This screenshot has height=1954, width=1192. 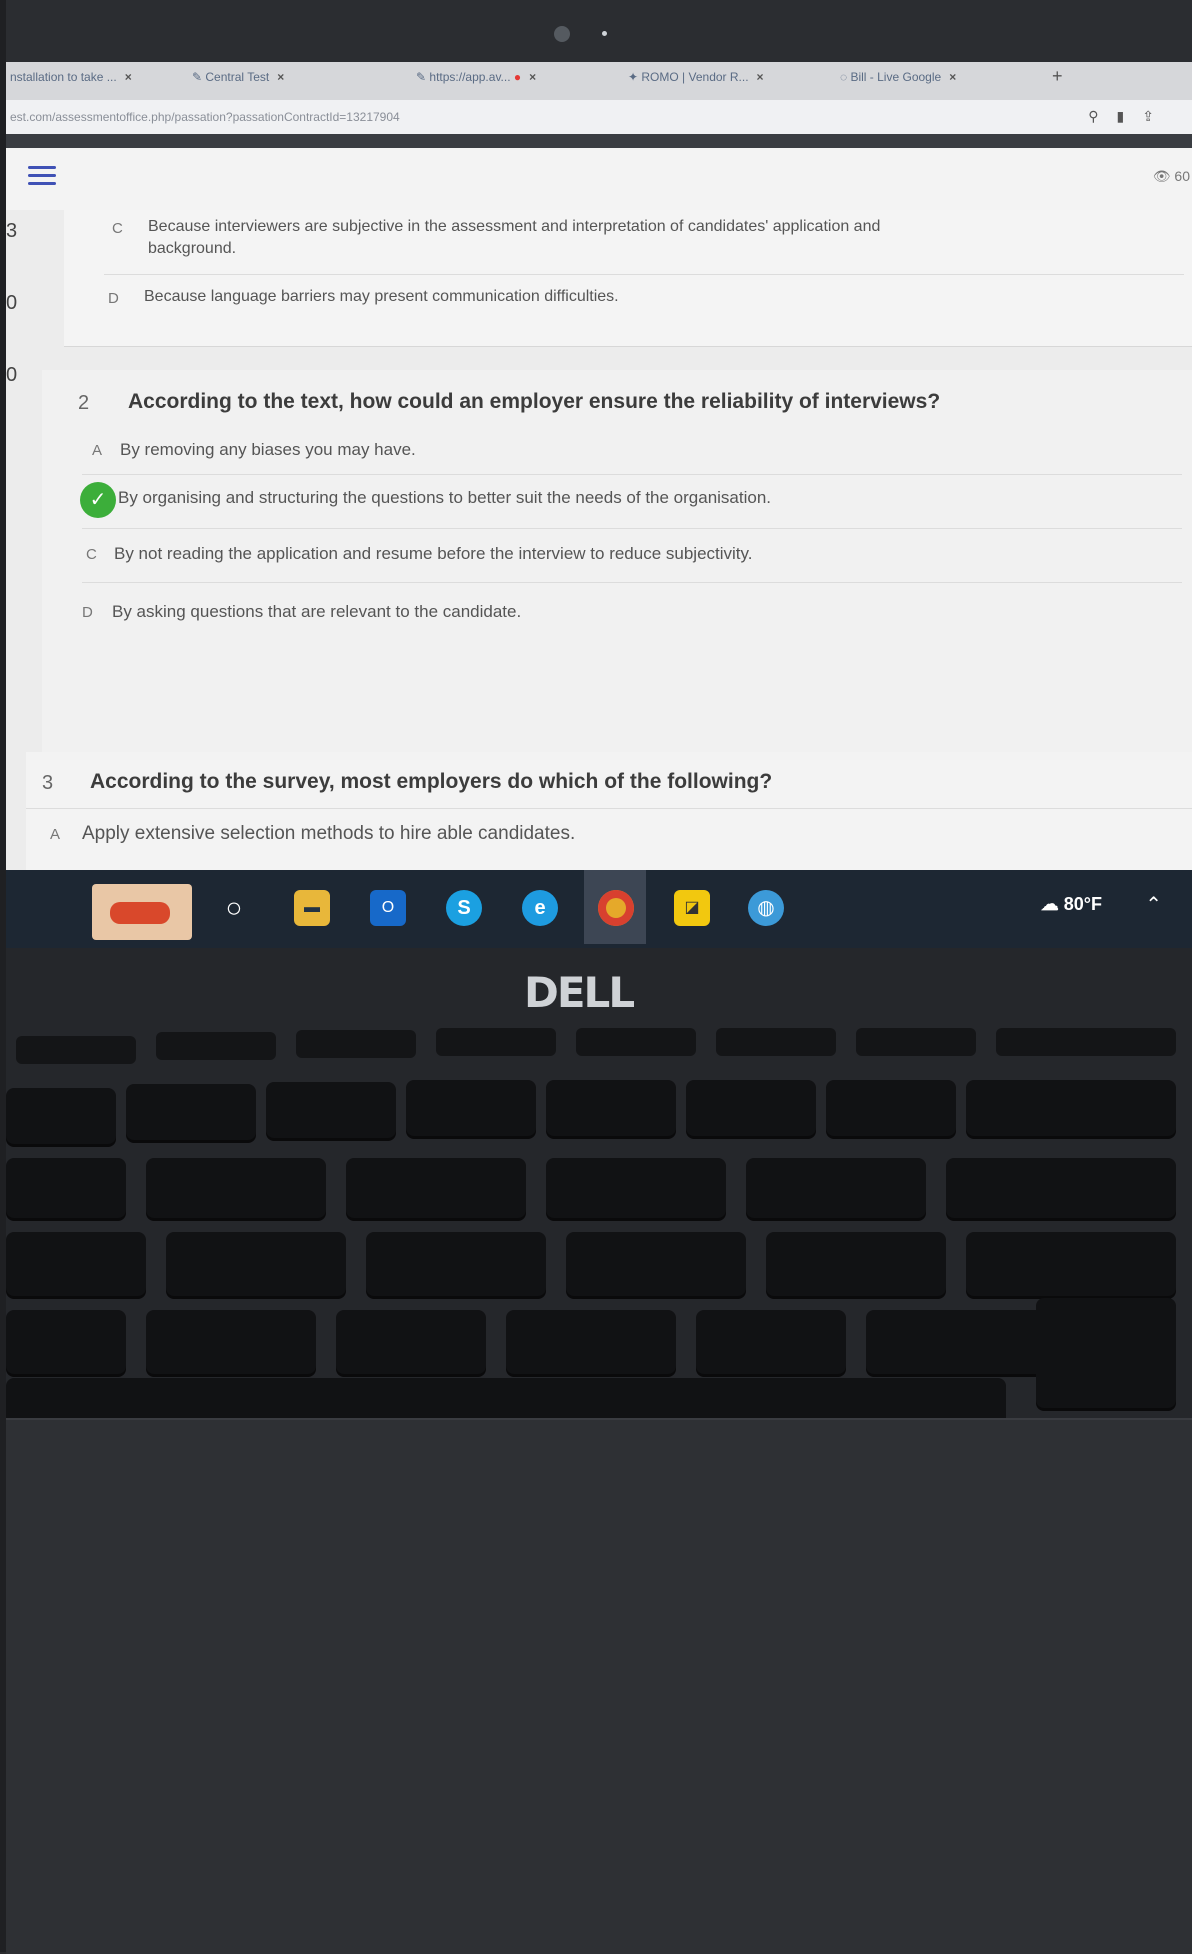 I want to click on tab-label: Bill - Live Google, so click(x=896, y=77).